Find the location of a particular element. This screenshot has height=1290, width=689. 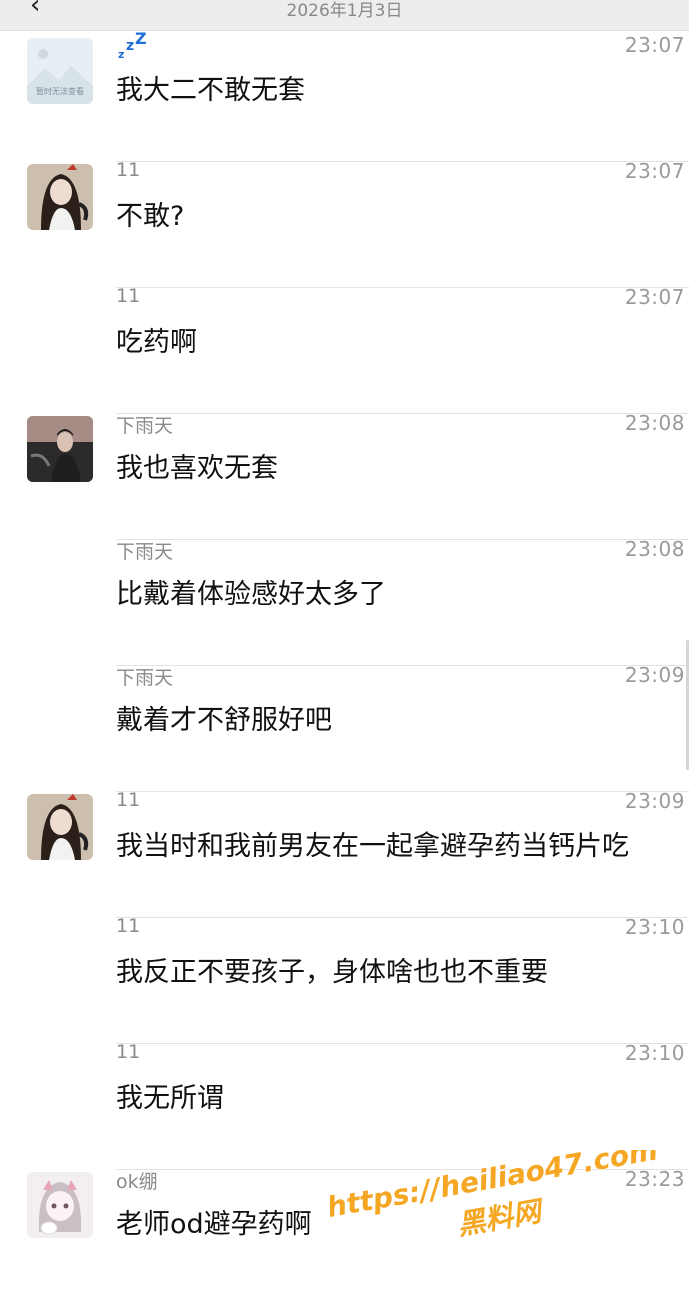

date-header: ‹ 2026年1月3日 is located at coordinates (344, 15).